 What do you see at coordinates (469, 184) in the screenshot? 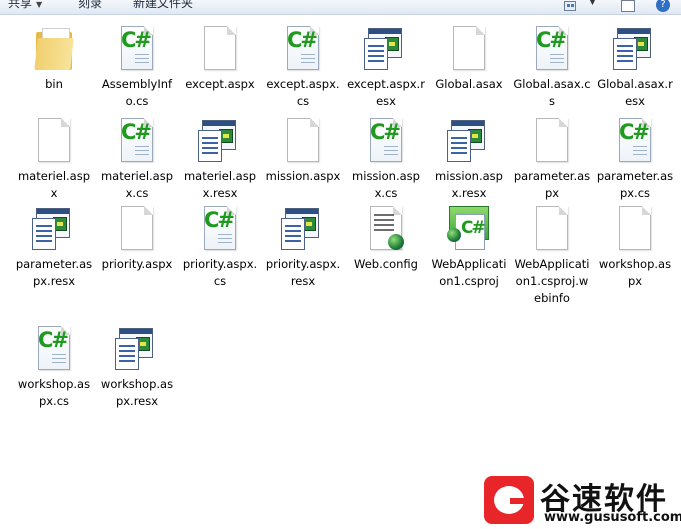
I see `file-name: mission.aspx.resx` at bounding box center [469, 184].